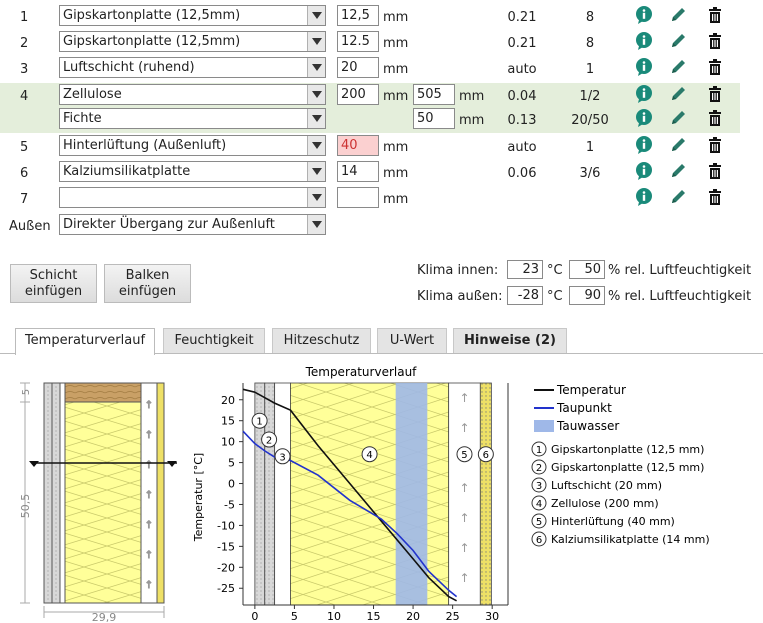 This screenshot has width=763, height=623. I want to click on x-tick-label: 30, so click(492, 616).